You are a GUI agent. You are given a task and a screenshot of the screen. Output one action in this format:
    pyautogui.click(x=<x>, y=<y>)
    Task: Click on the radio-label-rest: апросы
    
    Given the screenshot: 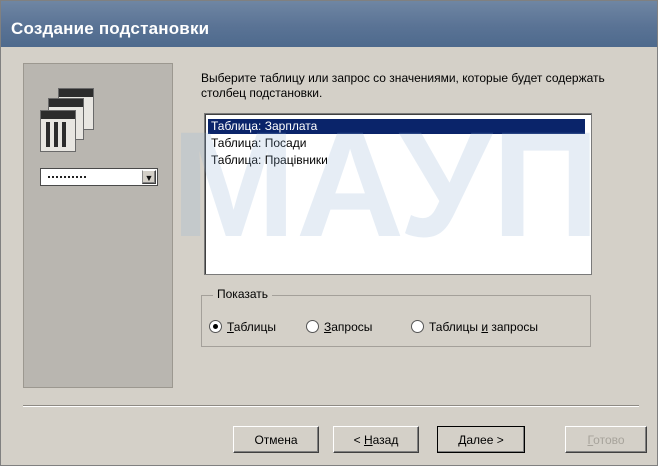 What is the action you would take?
    pyautogui.click(x=352, y=327)
    